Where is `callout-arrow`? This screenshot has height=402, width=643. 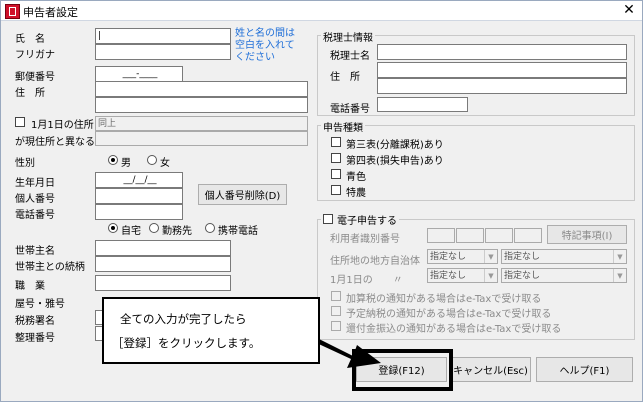 callout-arrow is located at coordinates (338, 348).